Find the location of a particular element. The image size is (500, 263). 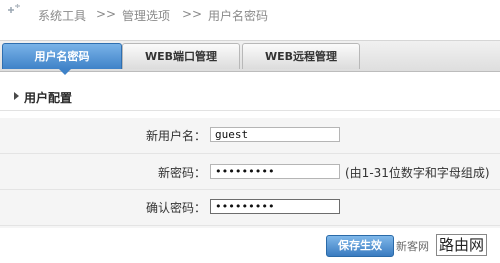

confirm-password-input is located at coordinates (275, 206).